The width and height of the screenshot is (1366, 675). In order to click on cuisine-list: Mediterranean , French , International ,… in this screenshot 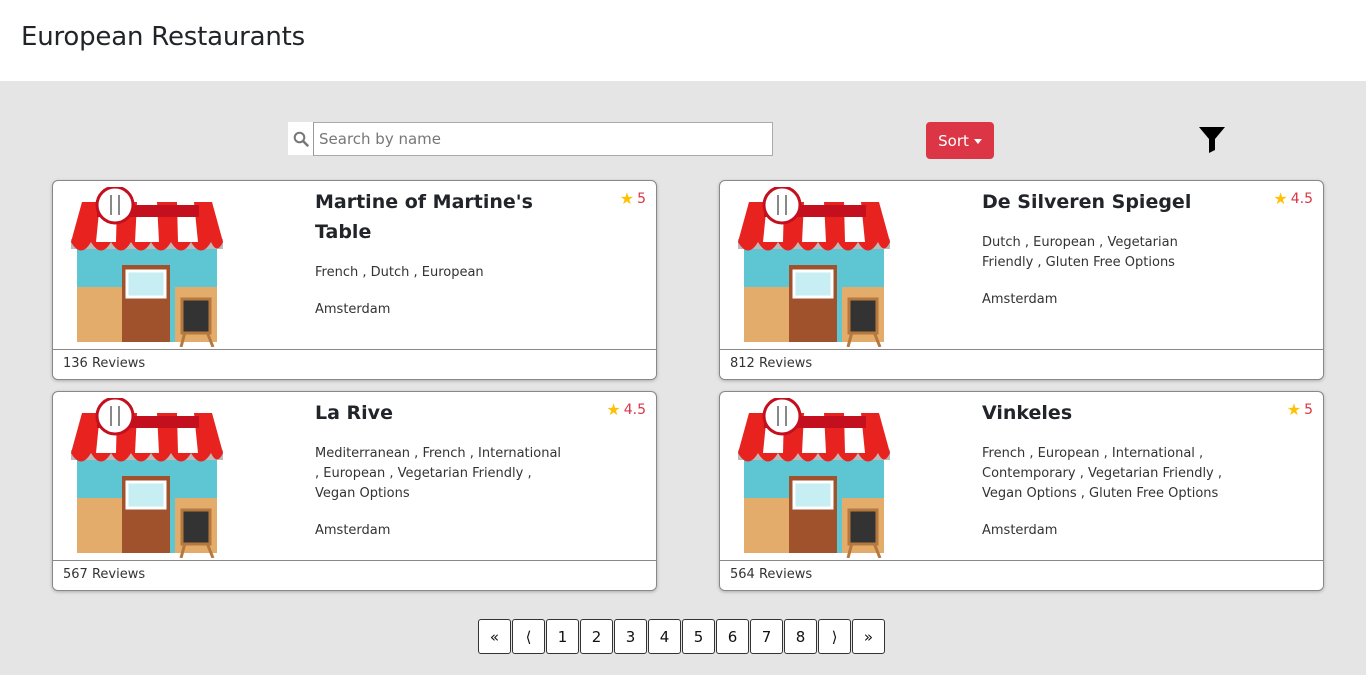, I will do `click(438, 473)`.